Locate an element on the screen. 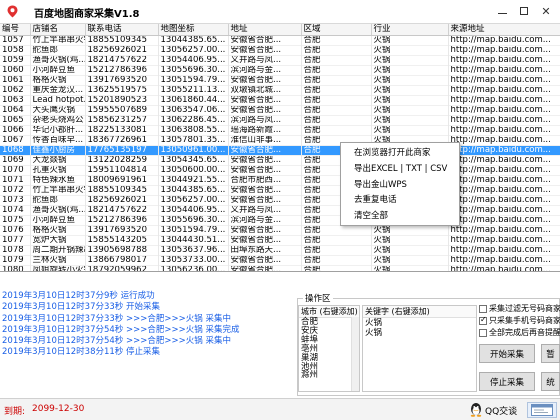 The width and height of the screenshot is (560, 420). menu-item-dedupe-phones: 去重复电话 is located at coordinates (400, 201).